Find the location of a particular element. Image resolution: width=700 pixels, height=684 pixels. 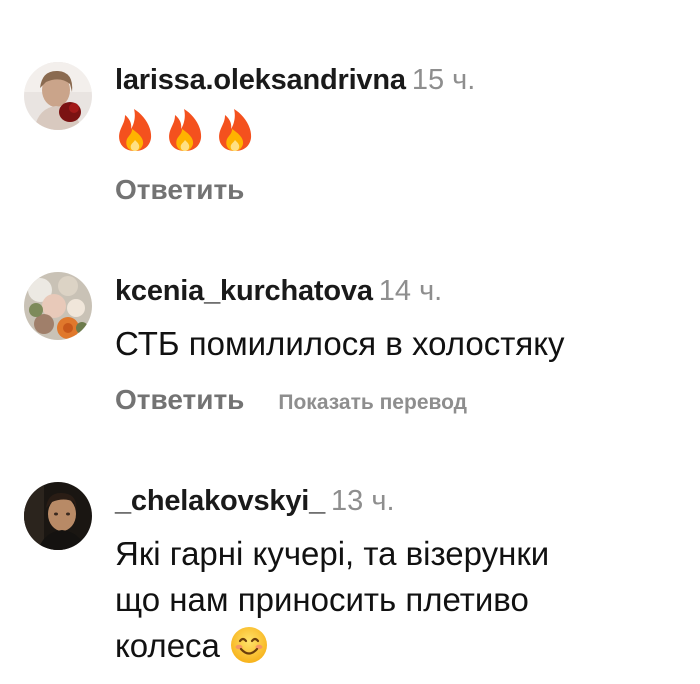

username-link: kcenia_kurchatova is located at coordinates (244, 291).